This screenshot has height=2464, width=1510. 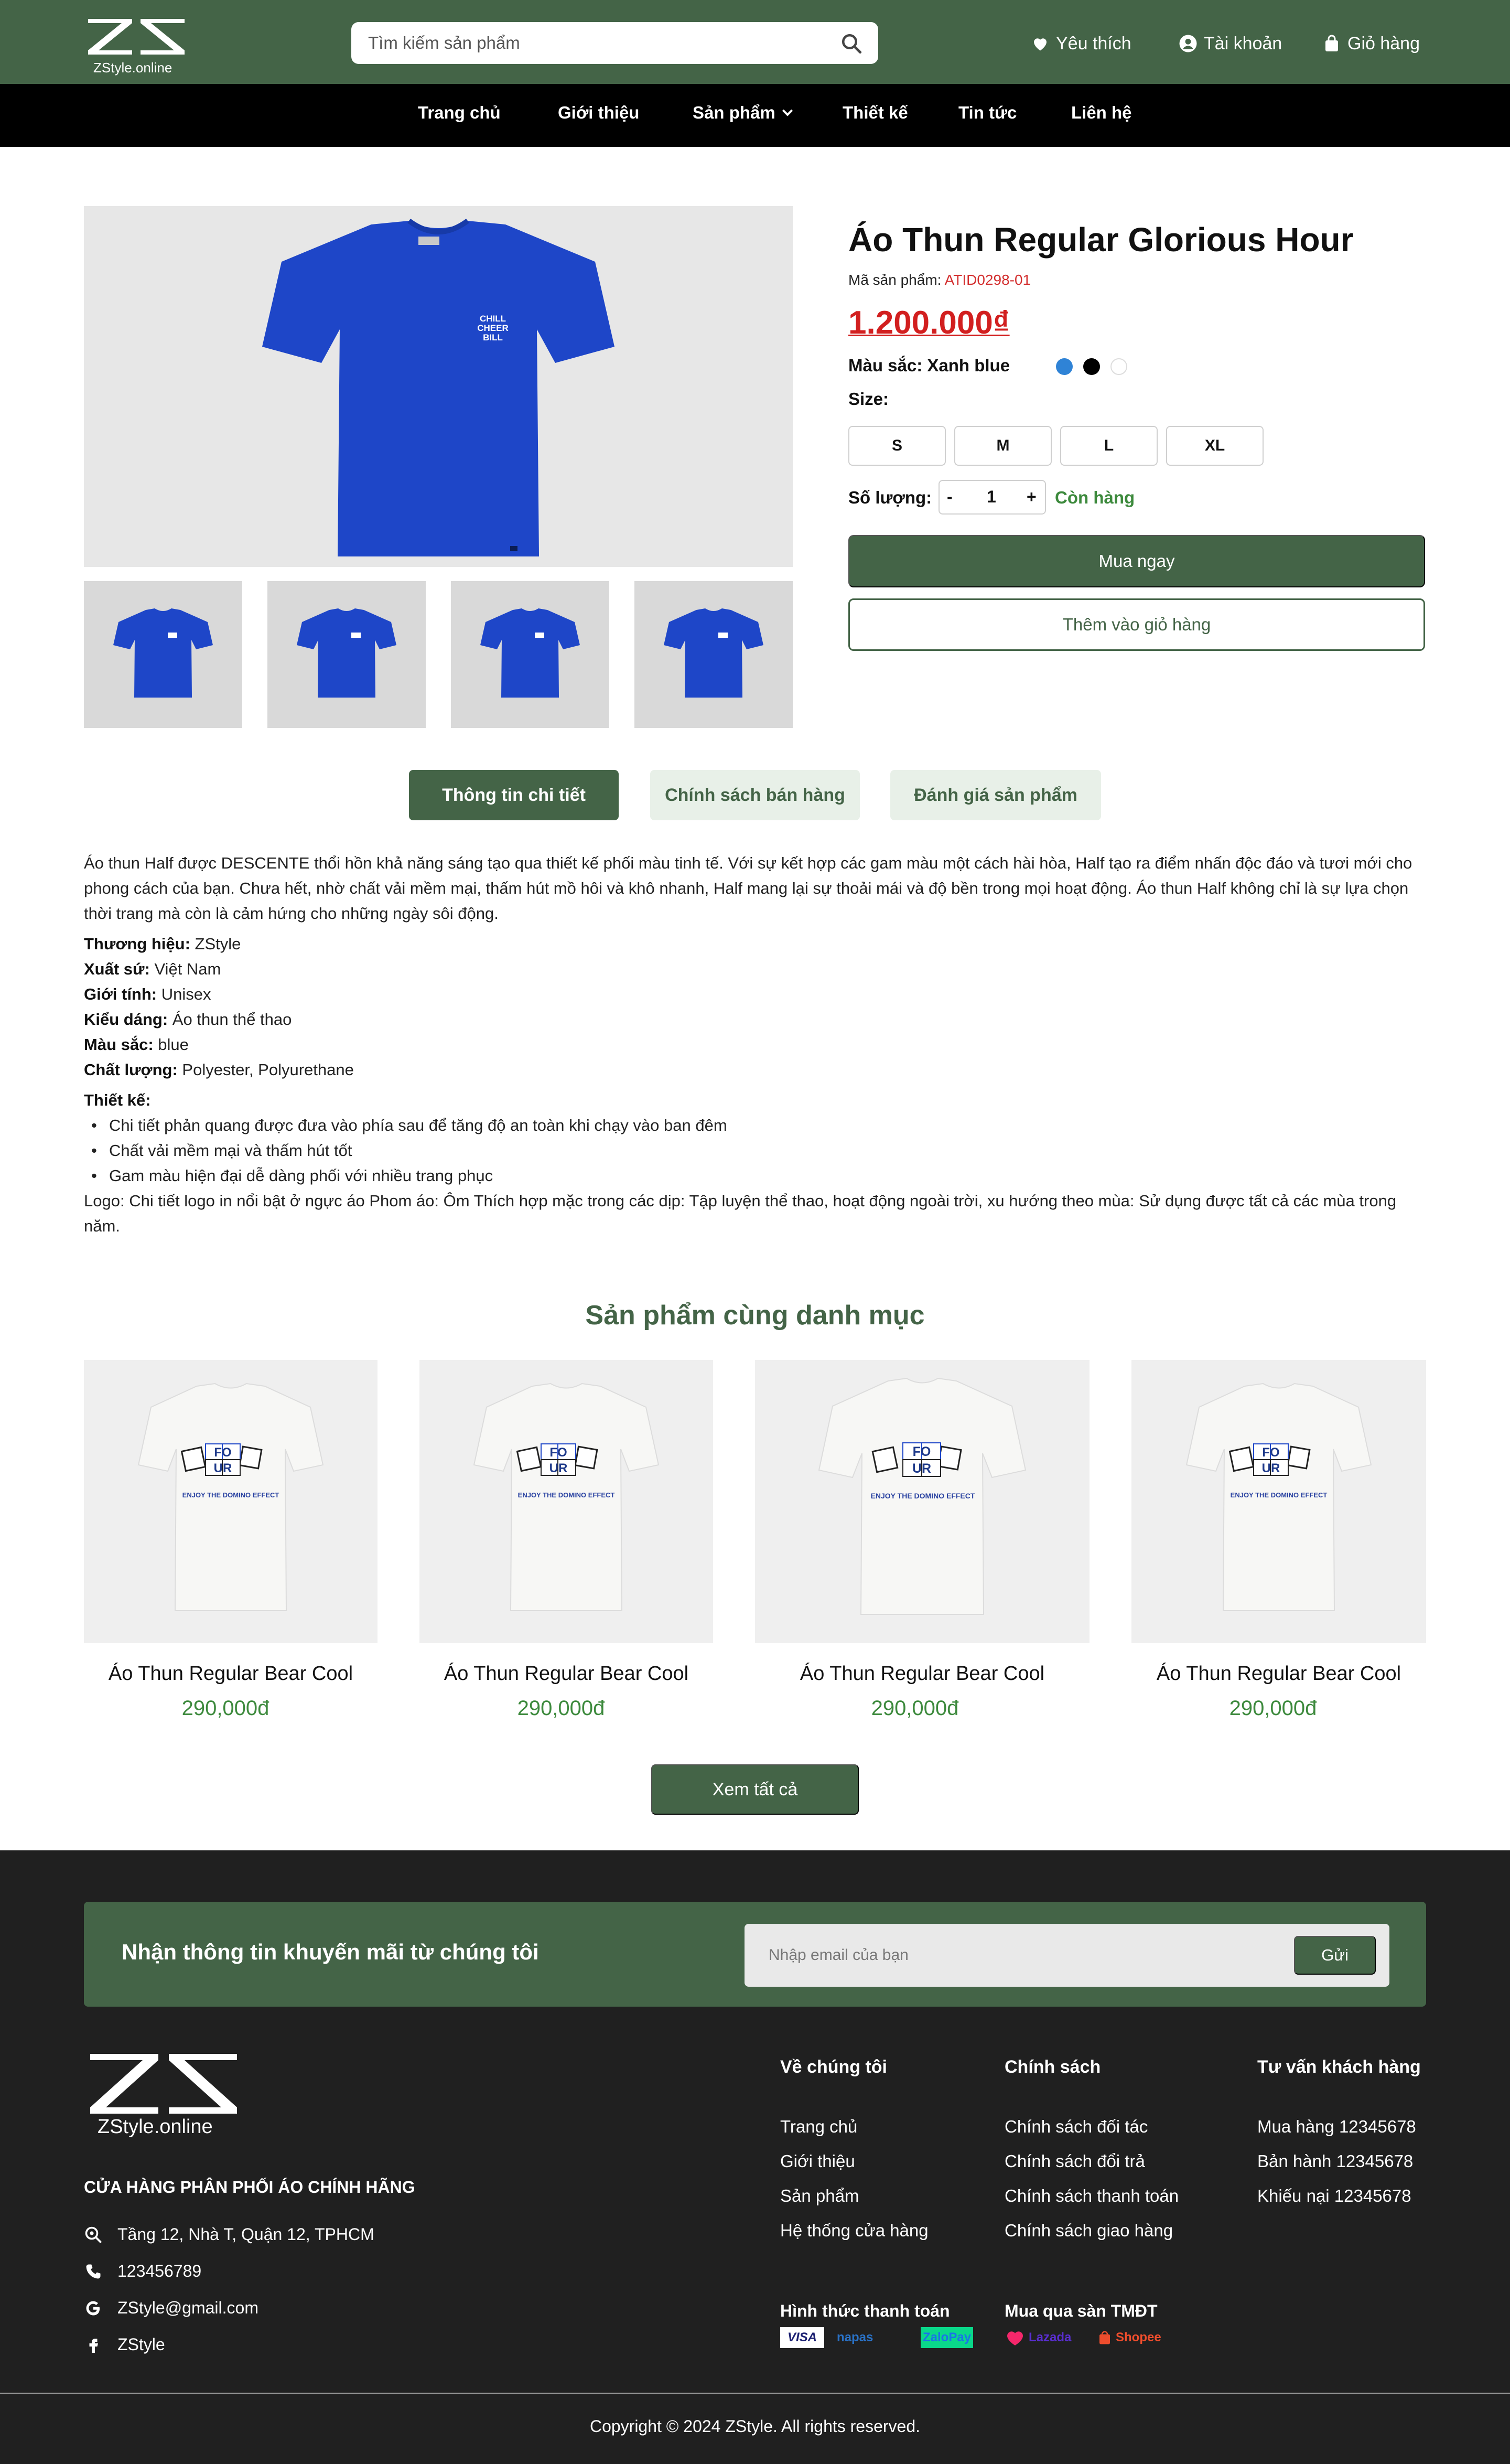 I want to click on product-sku: Mã sản phẩm: ATID0298-01, so click(x=939, y=280).